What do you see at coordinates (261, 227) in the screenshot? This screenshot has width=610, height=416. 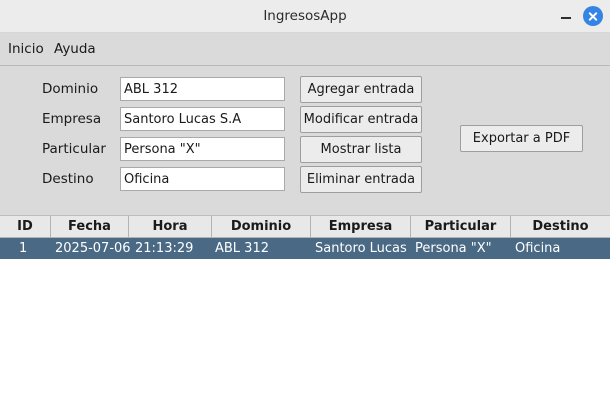 I see `column-header-dominio: Dominio` at bounding box center [261, 227].